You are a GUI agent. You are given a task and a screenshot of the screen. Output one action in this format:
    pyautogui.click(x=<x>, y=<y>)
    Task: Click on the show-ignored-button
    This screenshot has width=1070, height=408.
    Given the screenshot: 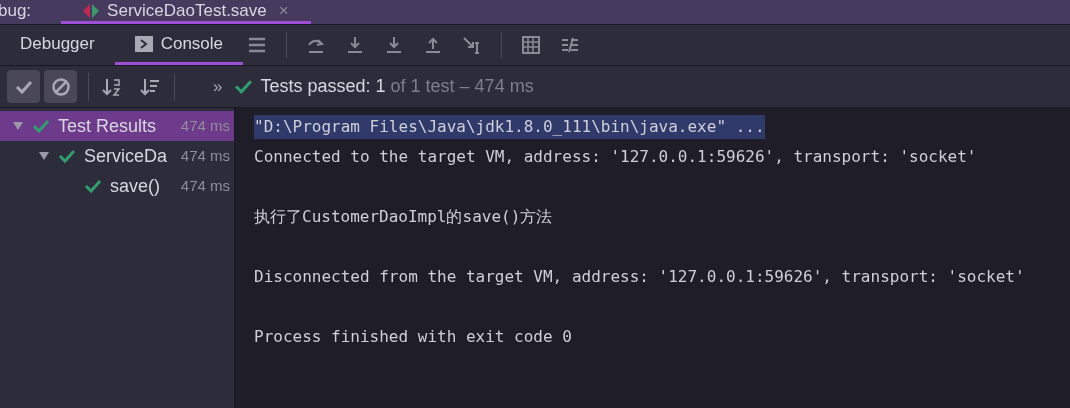 What is the action you would take?
    pyautogui.click(x=60, y=86)
    